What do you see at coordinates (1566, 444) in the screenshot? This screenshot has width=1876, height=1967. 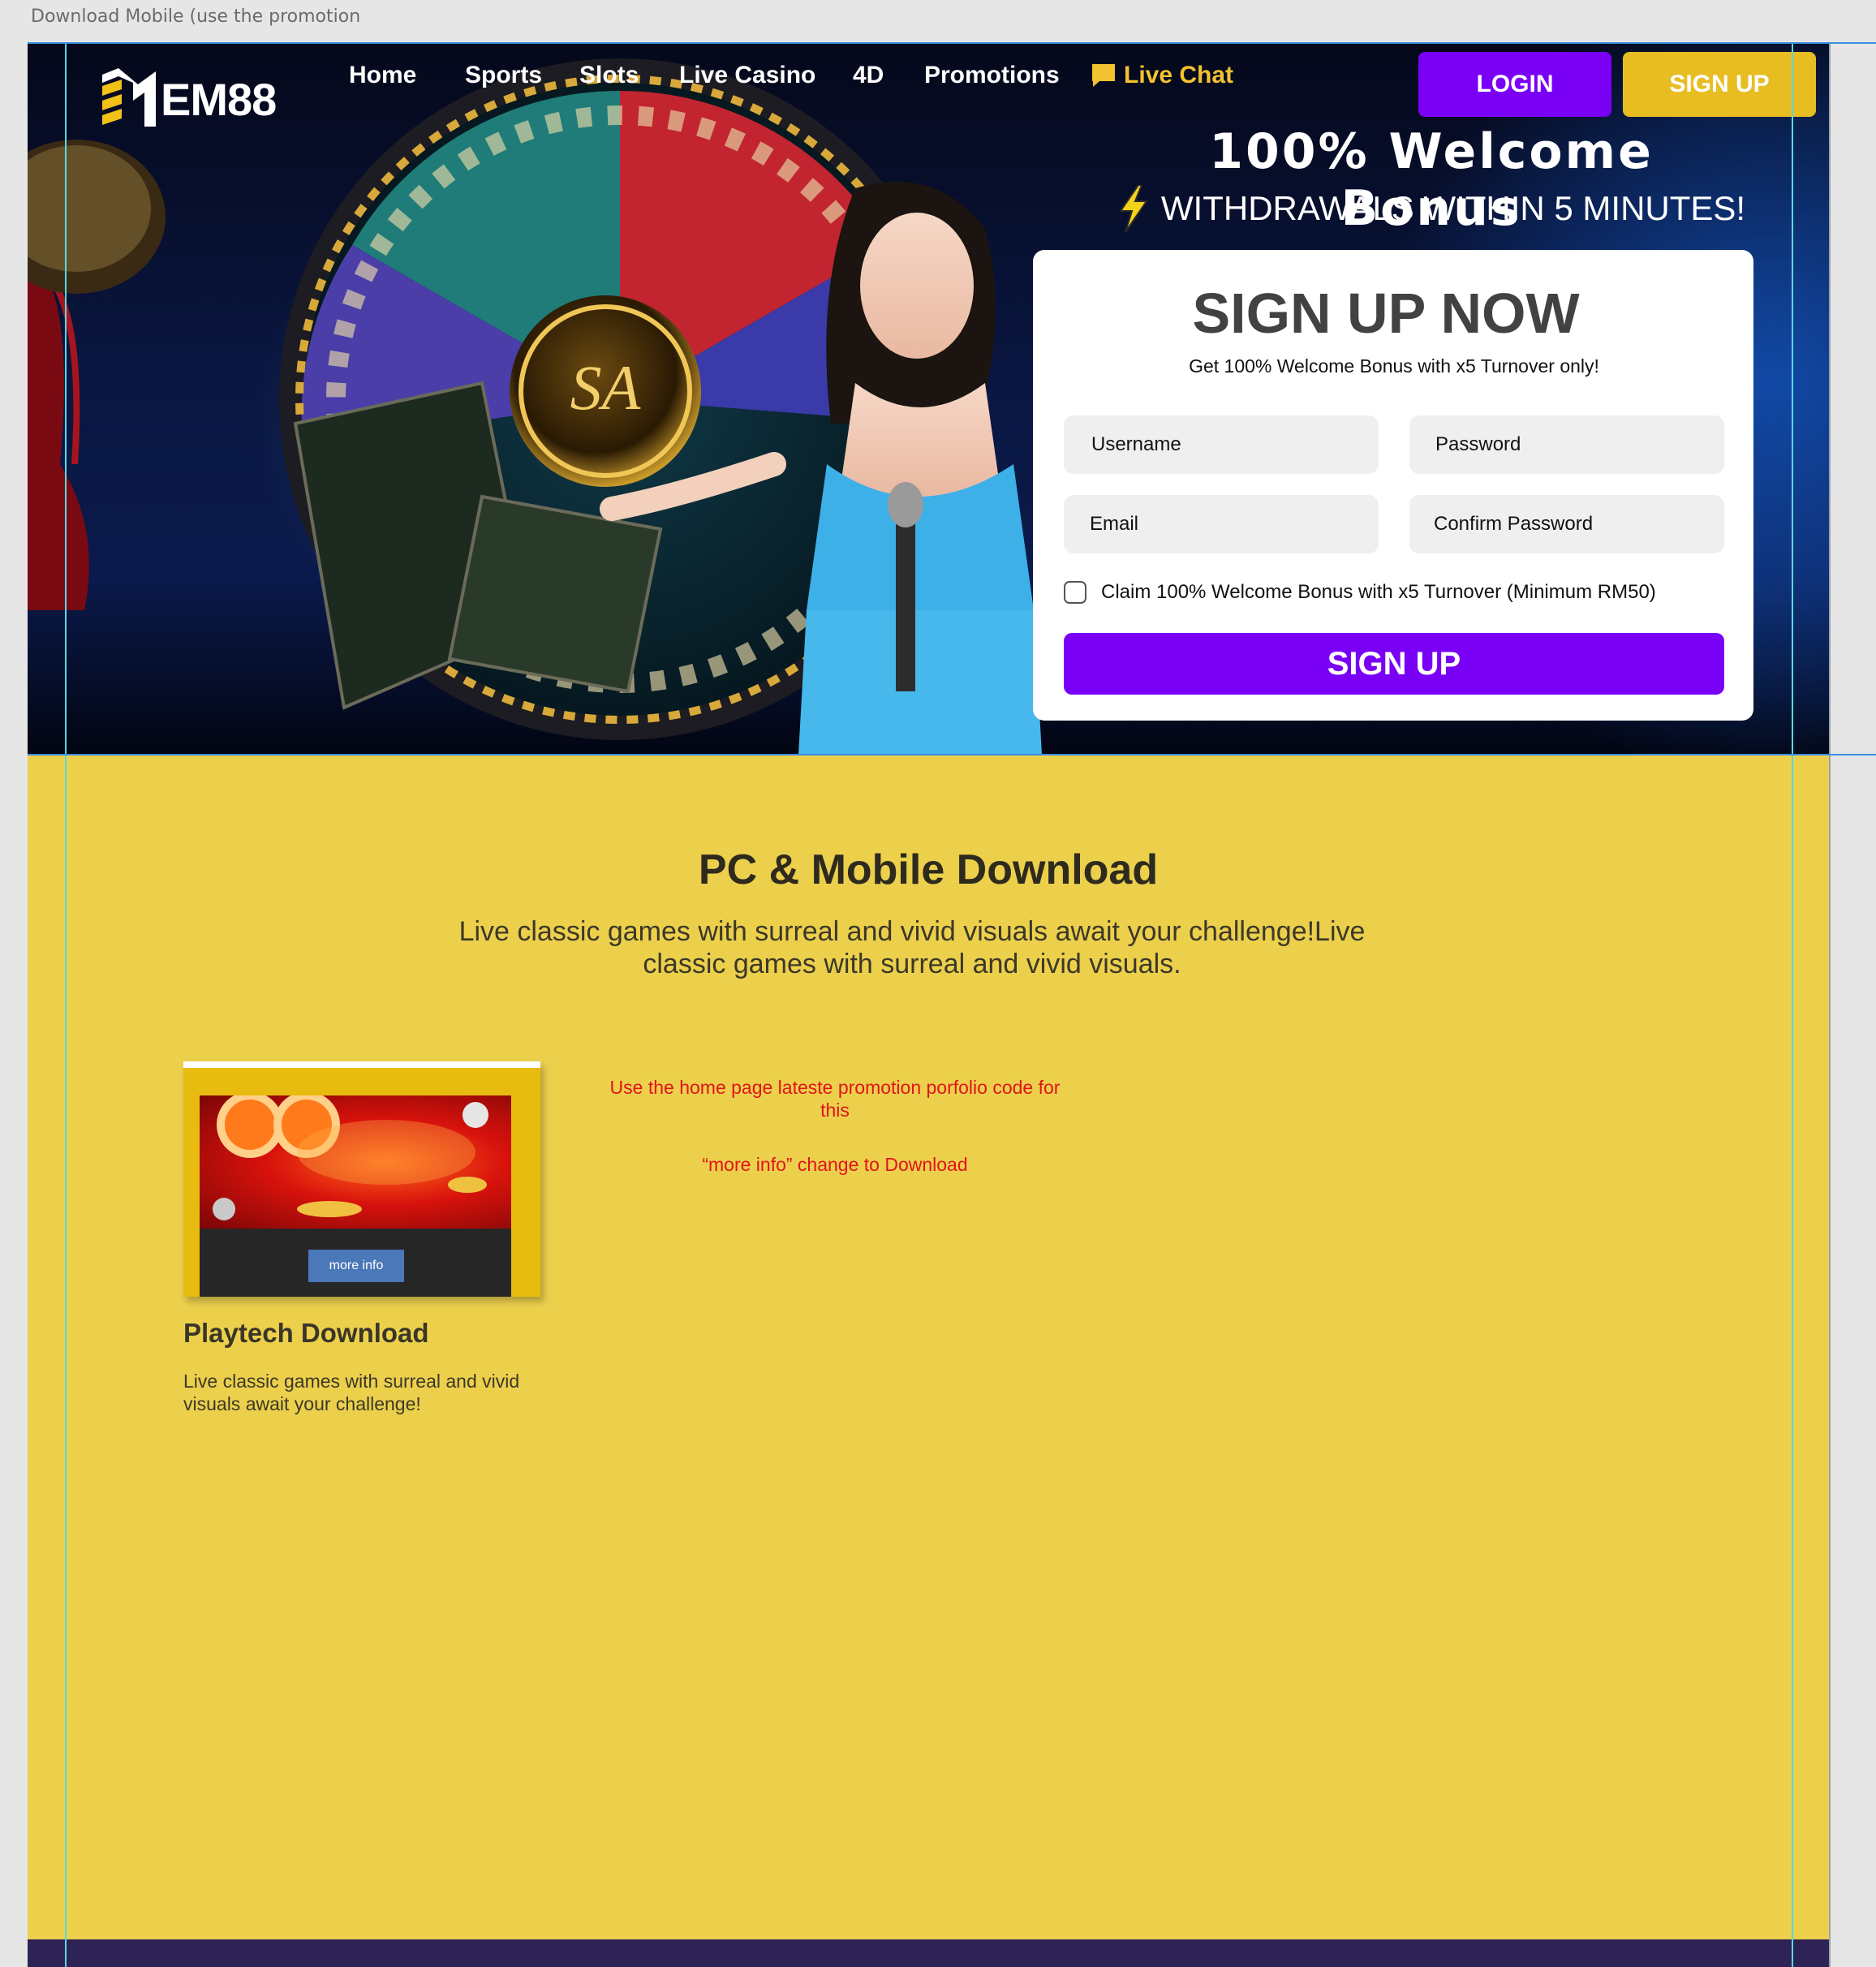 I see `password-field: Password` at bounding box center [1566, 444].